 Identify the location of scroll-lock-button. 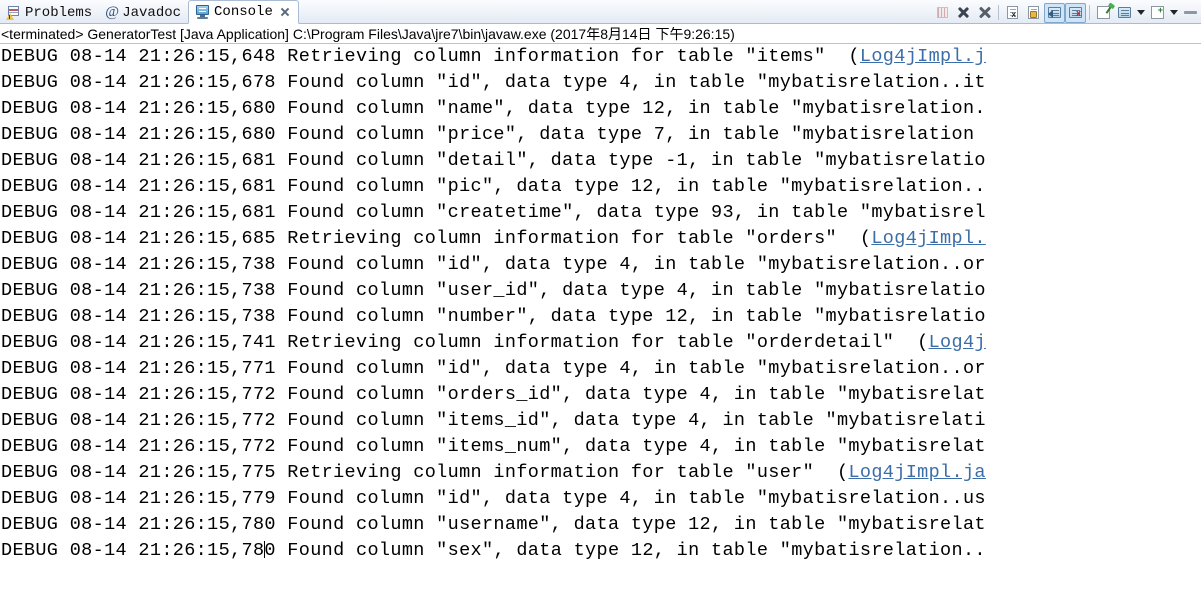
(1033, 13).